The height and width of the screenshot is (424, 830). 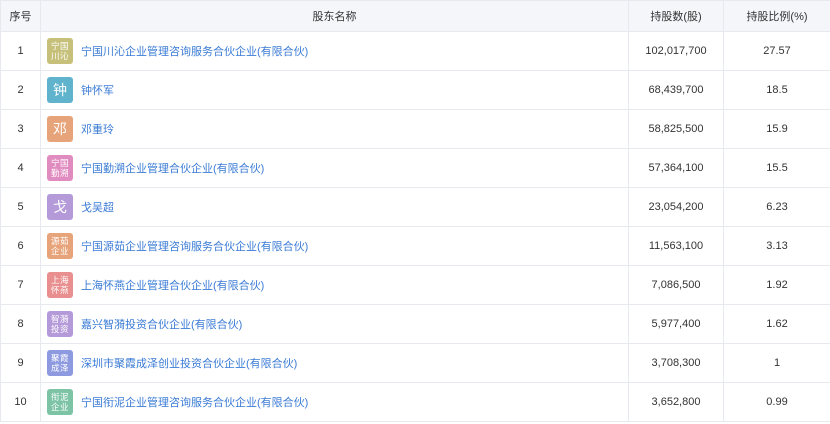 What do you see at coordinates (20, 51) in the screenshot?
I see `row-rank: 1` at bounding box center [20, 51].